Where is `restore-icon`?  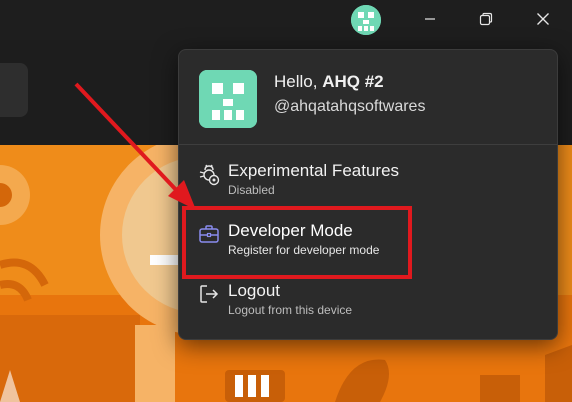
restore-icon is located at coordinates (486, 19).